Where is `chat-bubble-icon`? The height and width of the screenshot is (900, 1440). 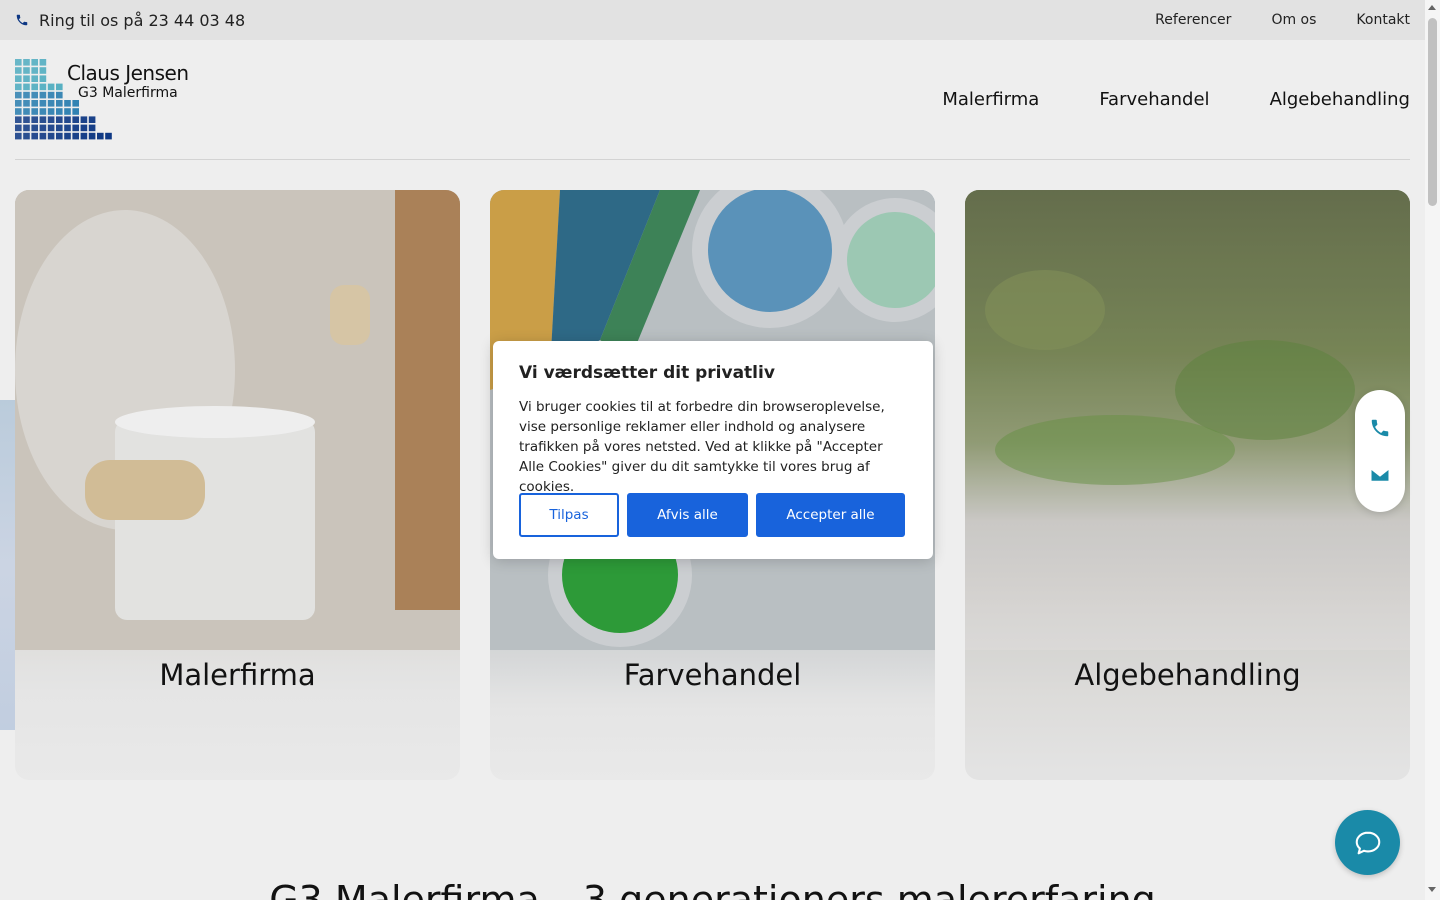
chat-bubble-icon is located at coordinates (1367, 842).